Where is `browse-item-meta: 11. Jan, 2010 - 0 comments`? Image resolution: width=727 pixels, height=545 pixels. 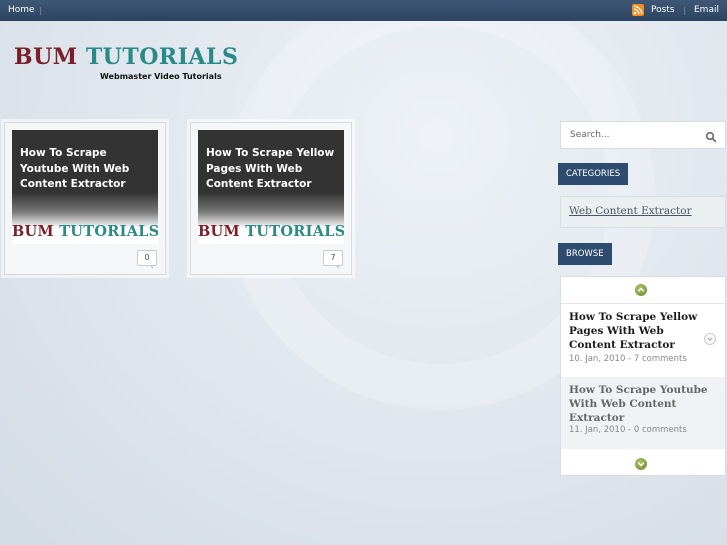
browse-item-meta: 11. Jan, 2010 - 0 comments is located at coordinates (628, 430).